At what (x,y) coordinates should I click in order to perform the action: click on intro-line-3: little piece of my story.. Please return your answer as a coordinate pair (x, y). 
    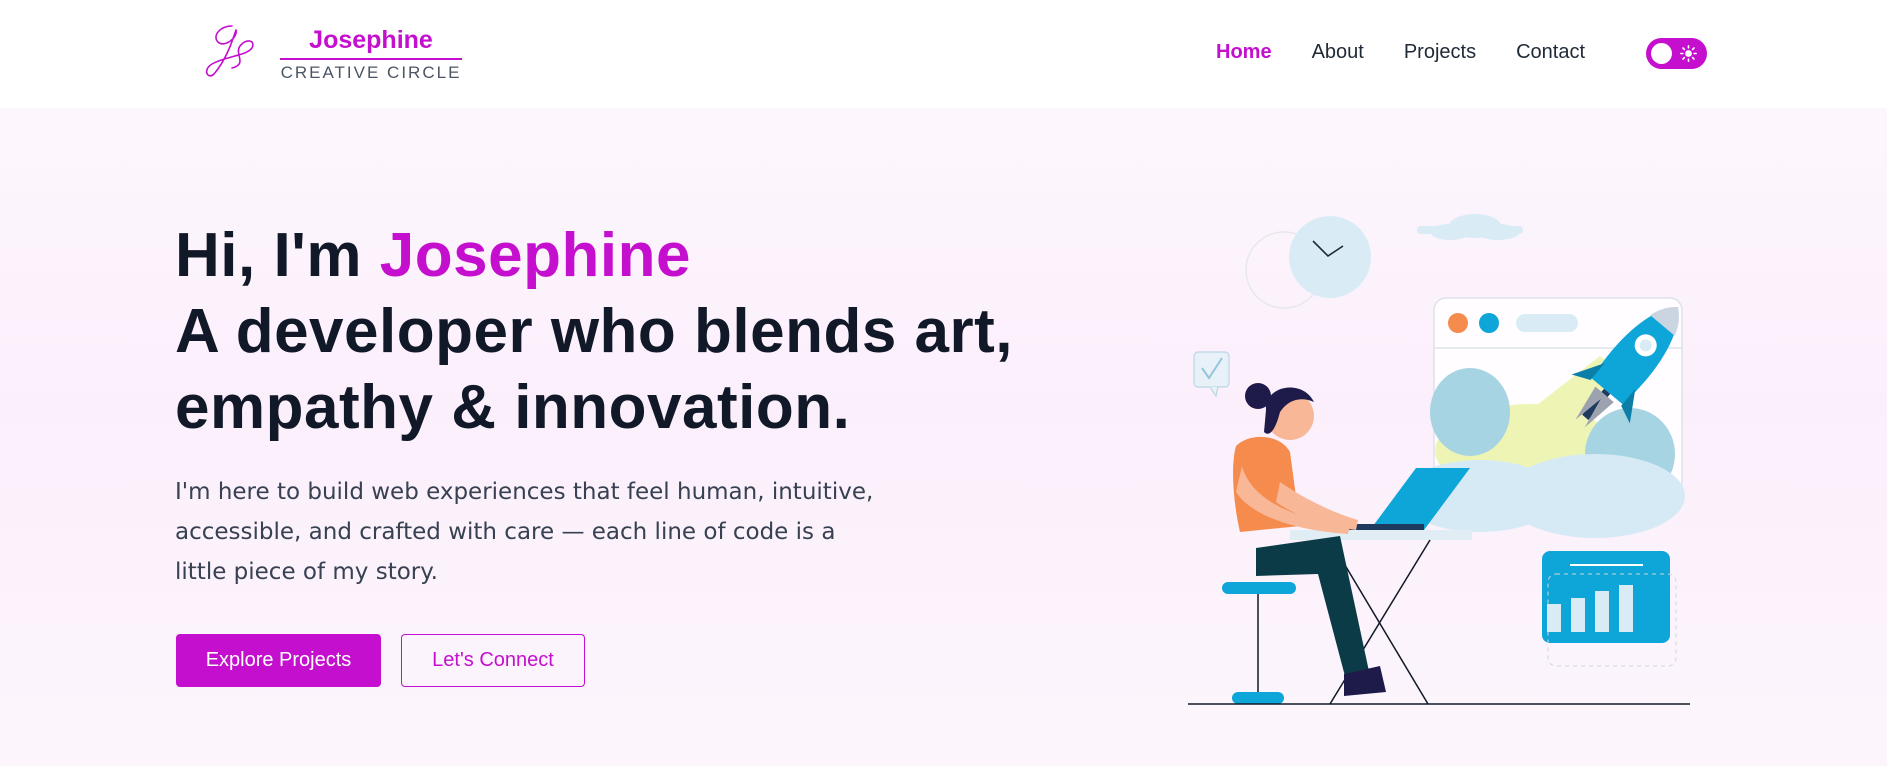
    Looking at the image, I should click on (306, 572).